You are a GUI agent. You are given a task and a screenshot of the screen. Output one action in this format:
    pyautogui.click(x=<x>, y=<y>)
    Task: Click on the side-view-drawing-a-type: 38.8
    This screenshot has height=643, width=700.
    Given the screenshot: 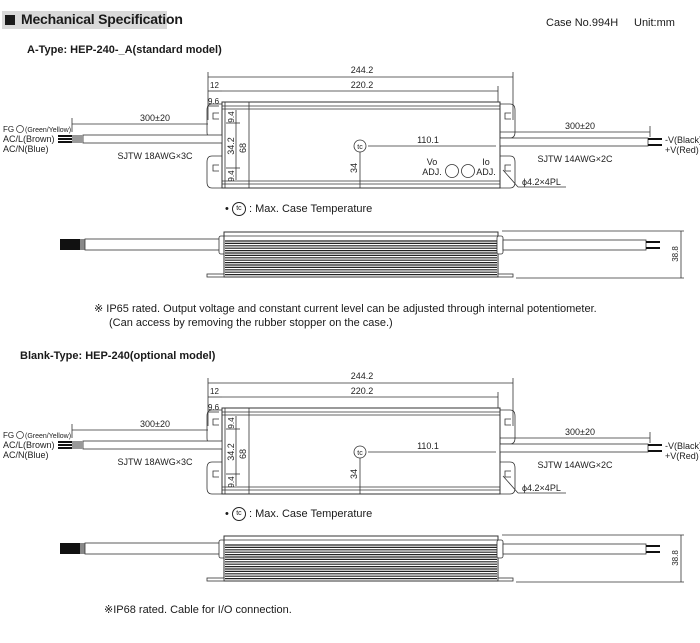 What is the action you would take?
    pyautogui.click(x=372, y=254)
    